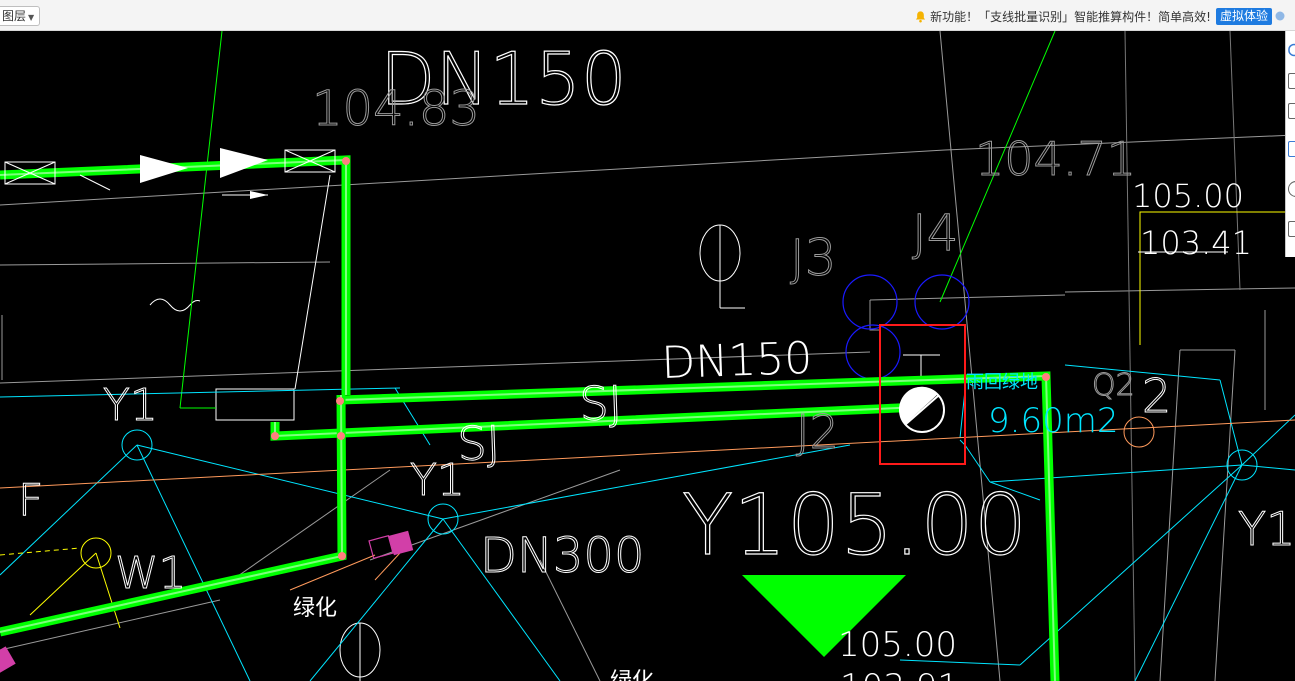 The height and width of the screenshot is (681, 1295). I want to click on label-elev-105-00-bottom: 105.00, so click(897, 645).